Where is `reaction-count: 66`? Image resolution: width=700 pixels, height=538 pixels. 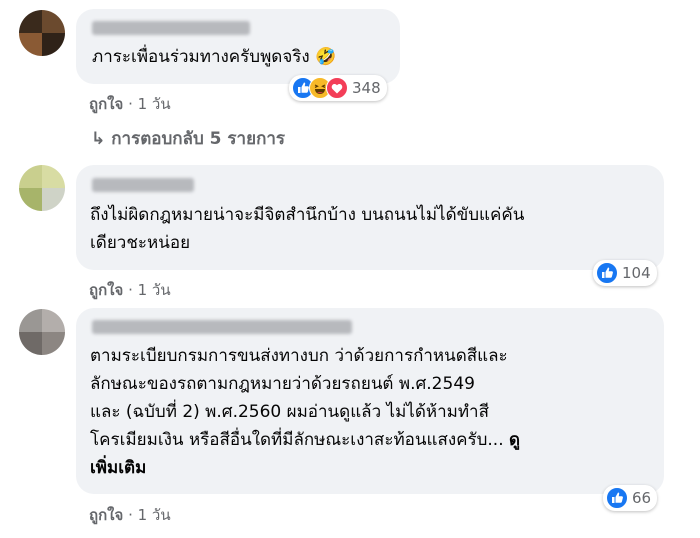 reaction-count: 66 is located at coordinates (642, 498).